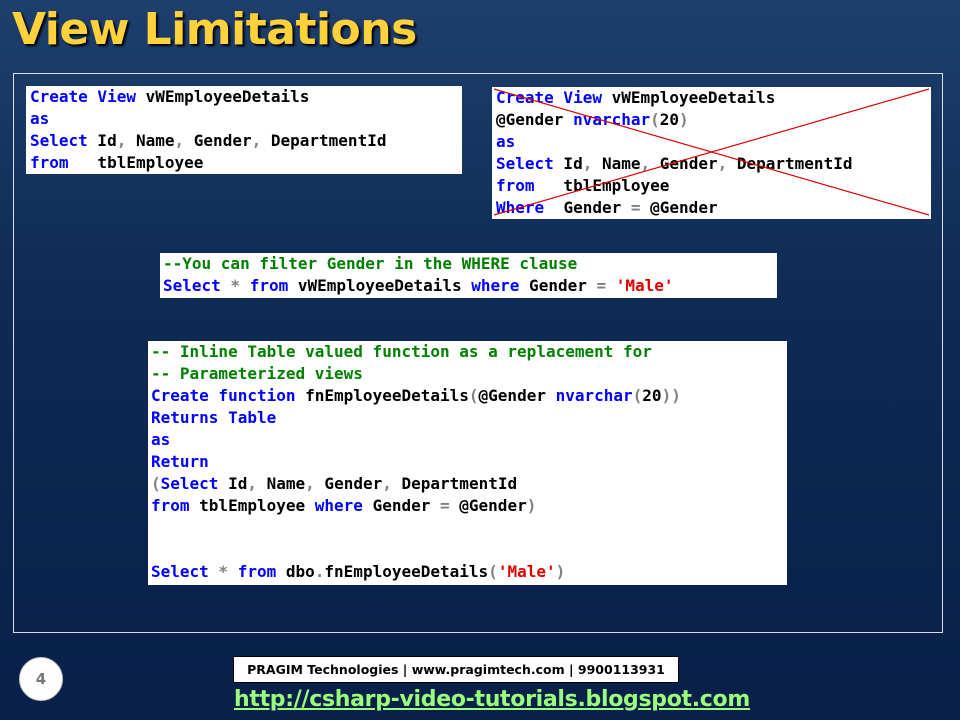  I want to click on code-text: dbo, so click(295, 571).